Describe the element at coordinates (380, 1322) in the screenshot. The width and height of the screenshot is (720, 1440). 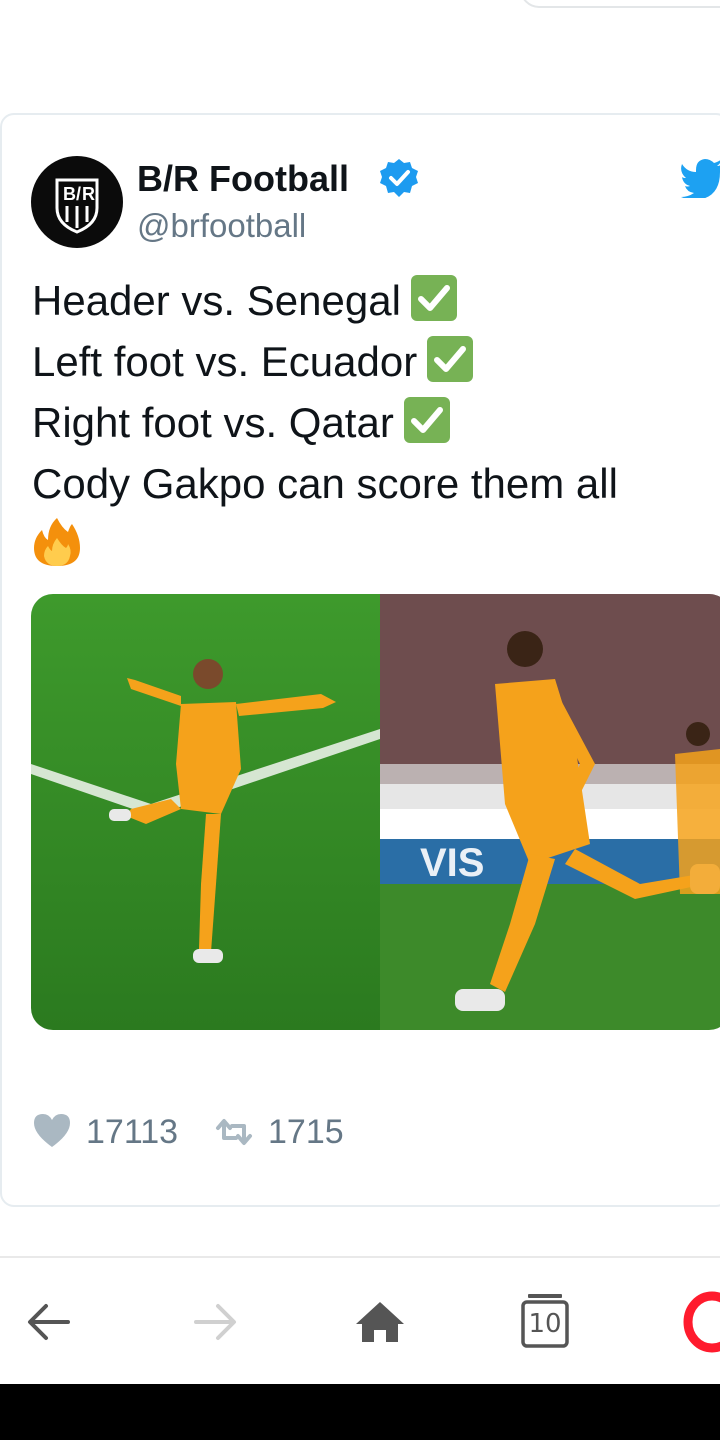
I see `home-icon` at that location.